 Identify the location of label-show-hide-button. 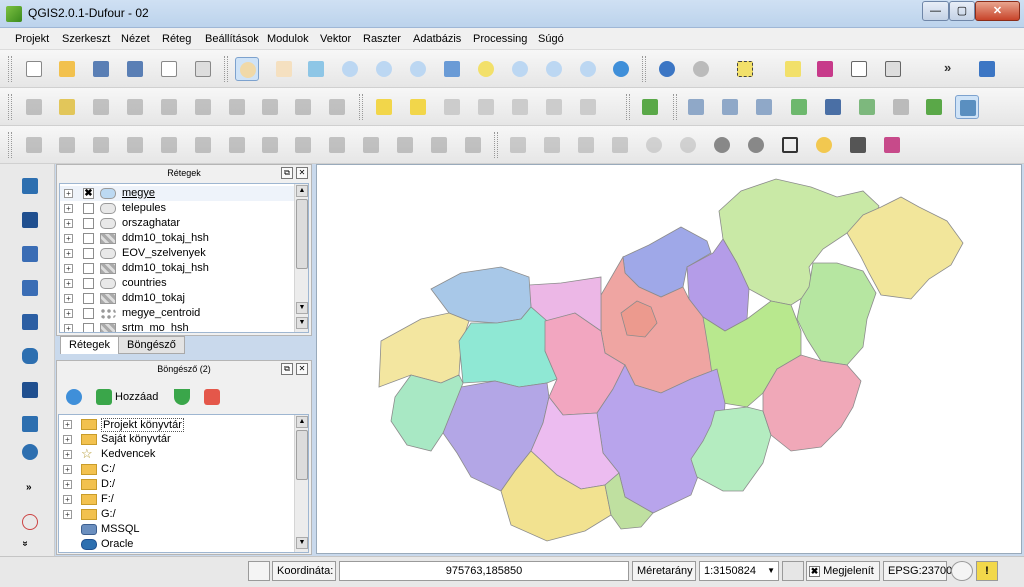
(486, 107).